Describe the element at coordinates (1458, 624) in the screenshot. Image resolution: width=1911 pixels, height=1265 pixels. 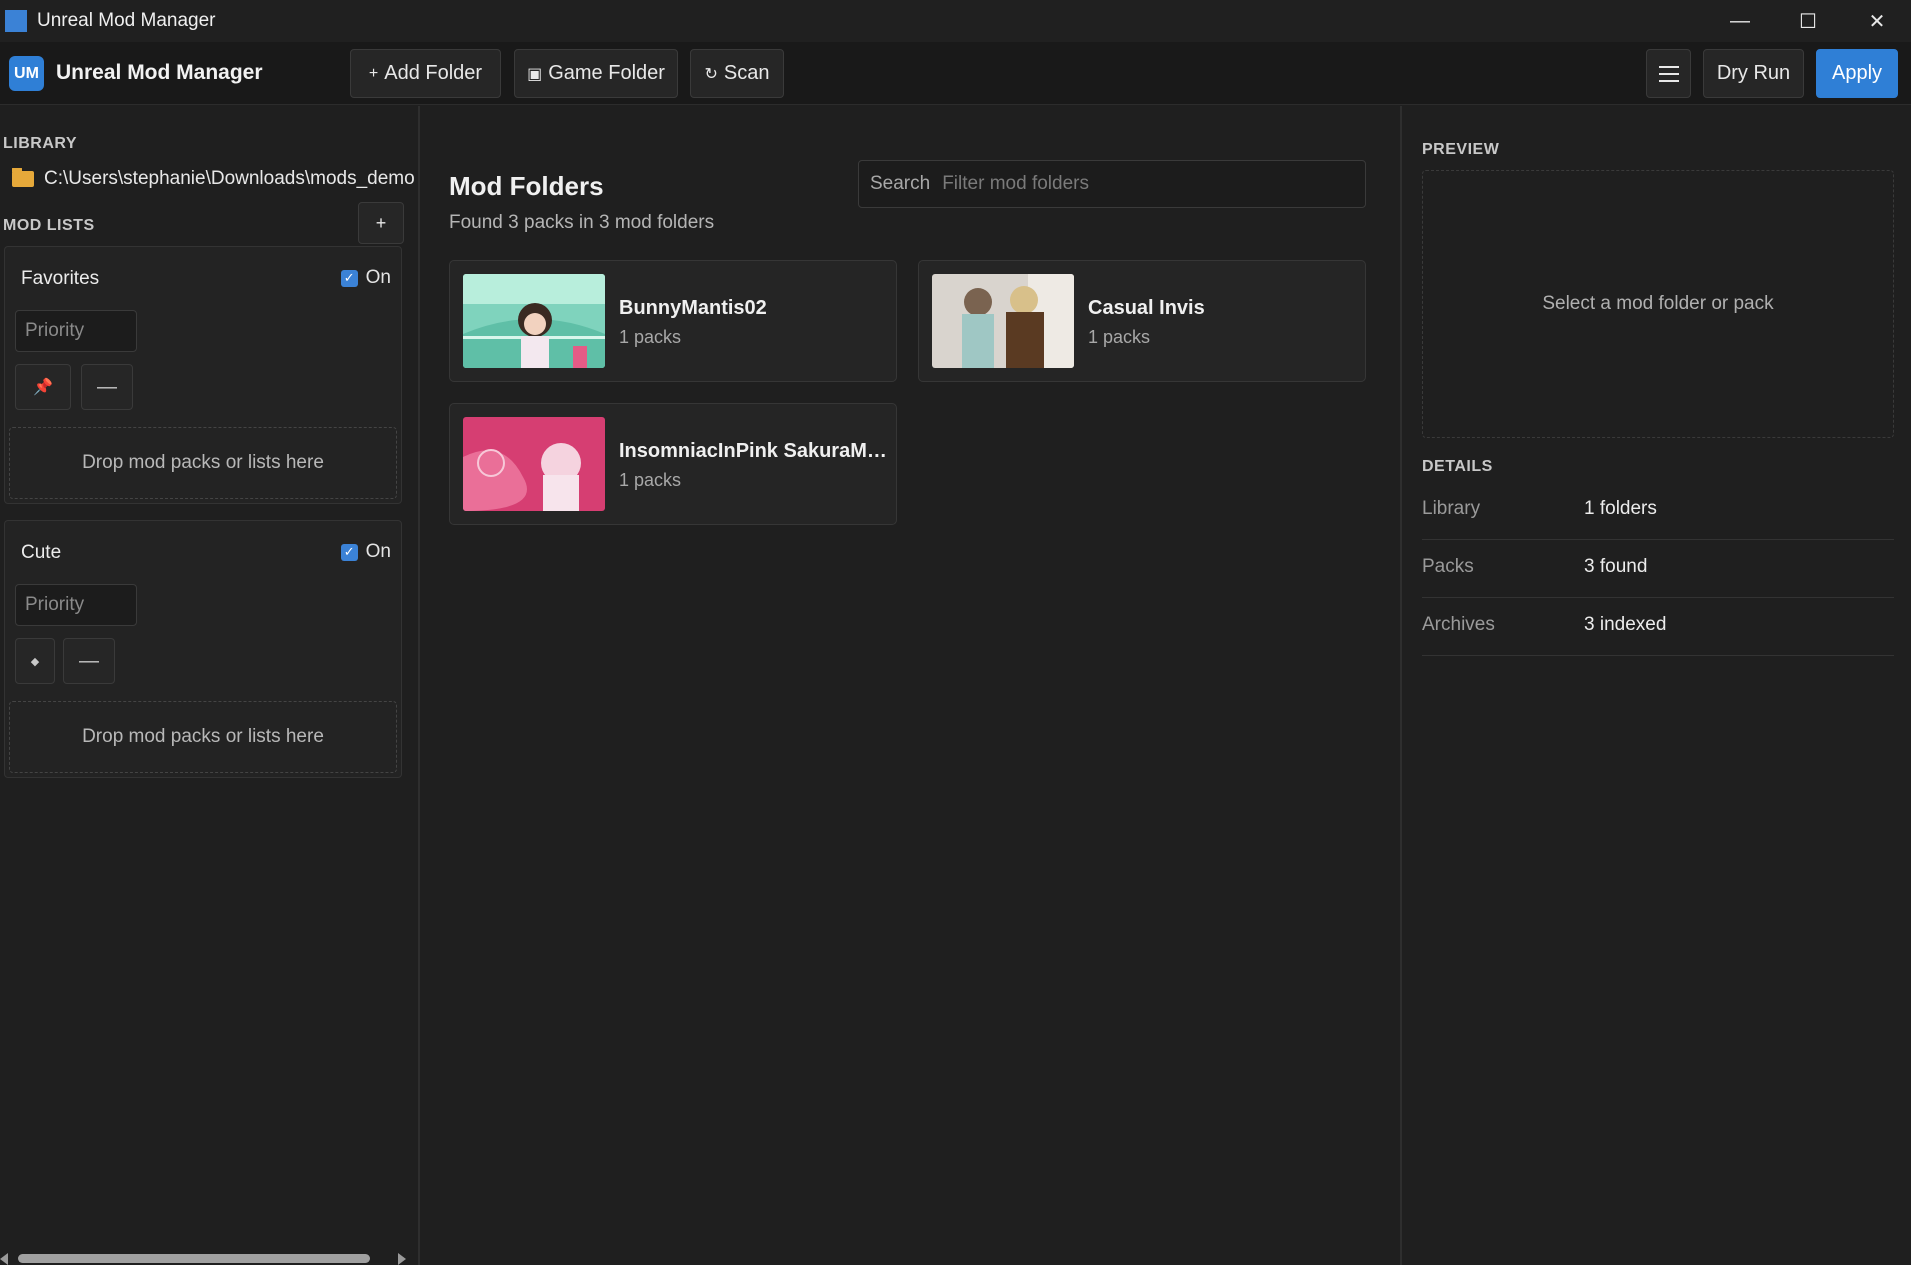
I see `detail-key: Archives` at that location.